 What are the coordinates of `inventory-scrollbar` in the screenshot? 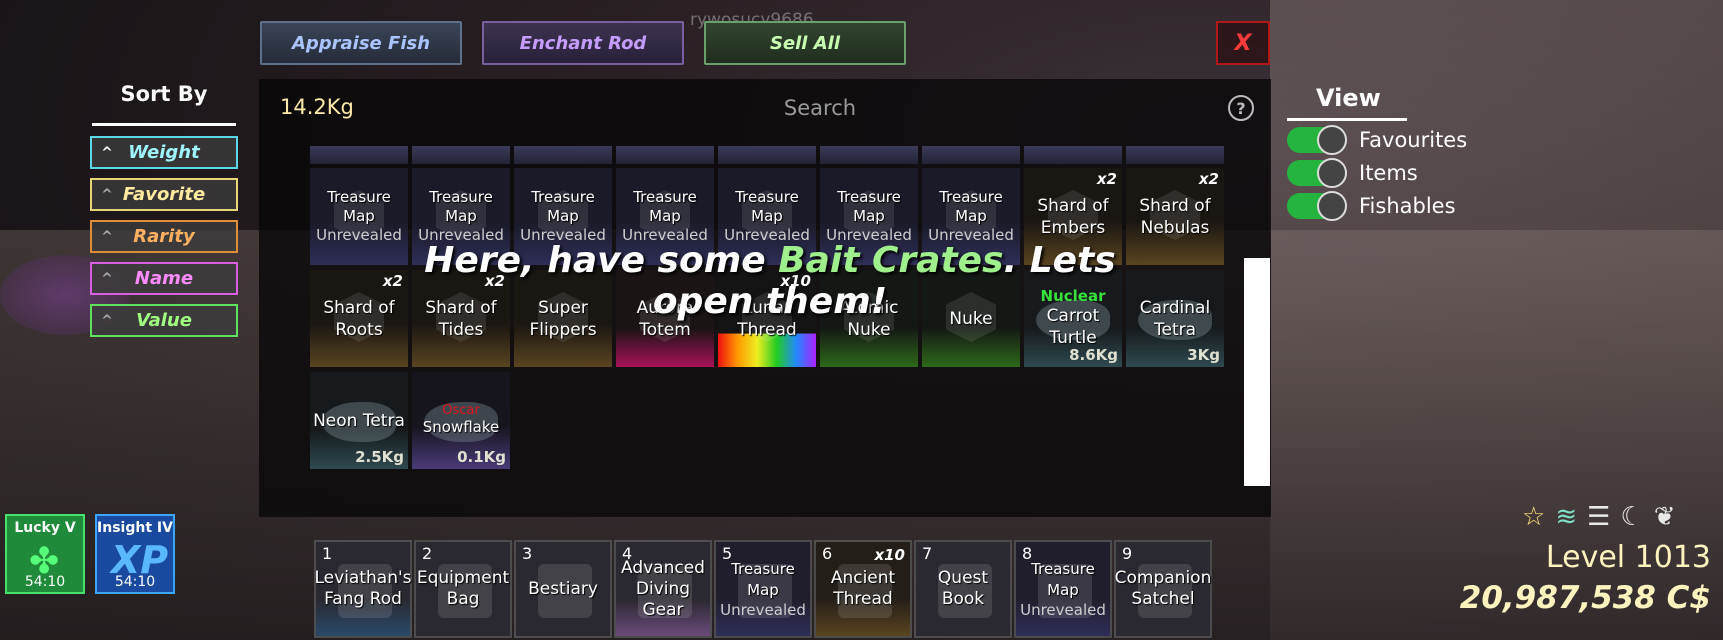 It's located at (1257, 372).